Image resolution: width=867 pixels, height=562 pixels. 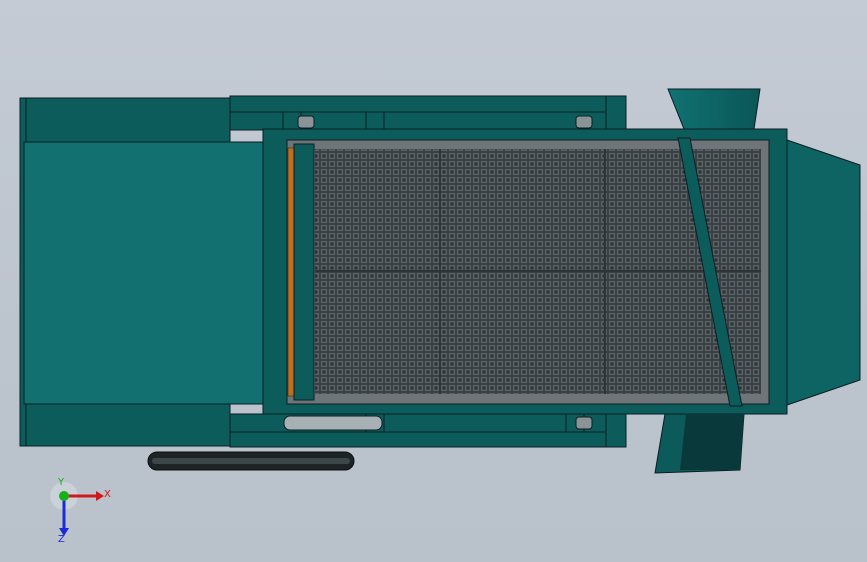 What do you see at coordinates (61, 482) in the screenshot?
I see `y-axis-label: Y` at bounding box center [61, 482].